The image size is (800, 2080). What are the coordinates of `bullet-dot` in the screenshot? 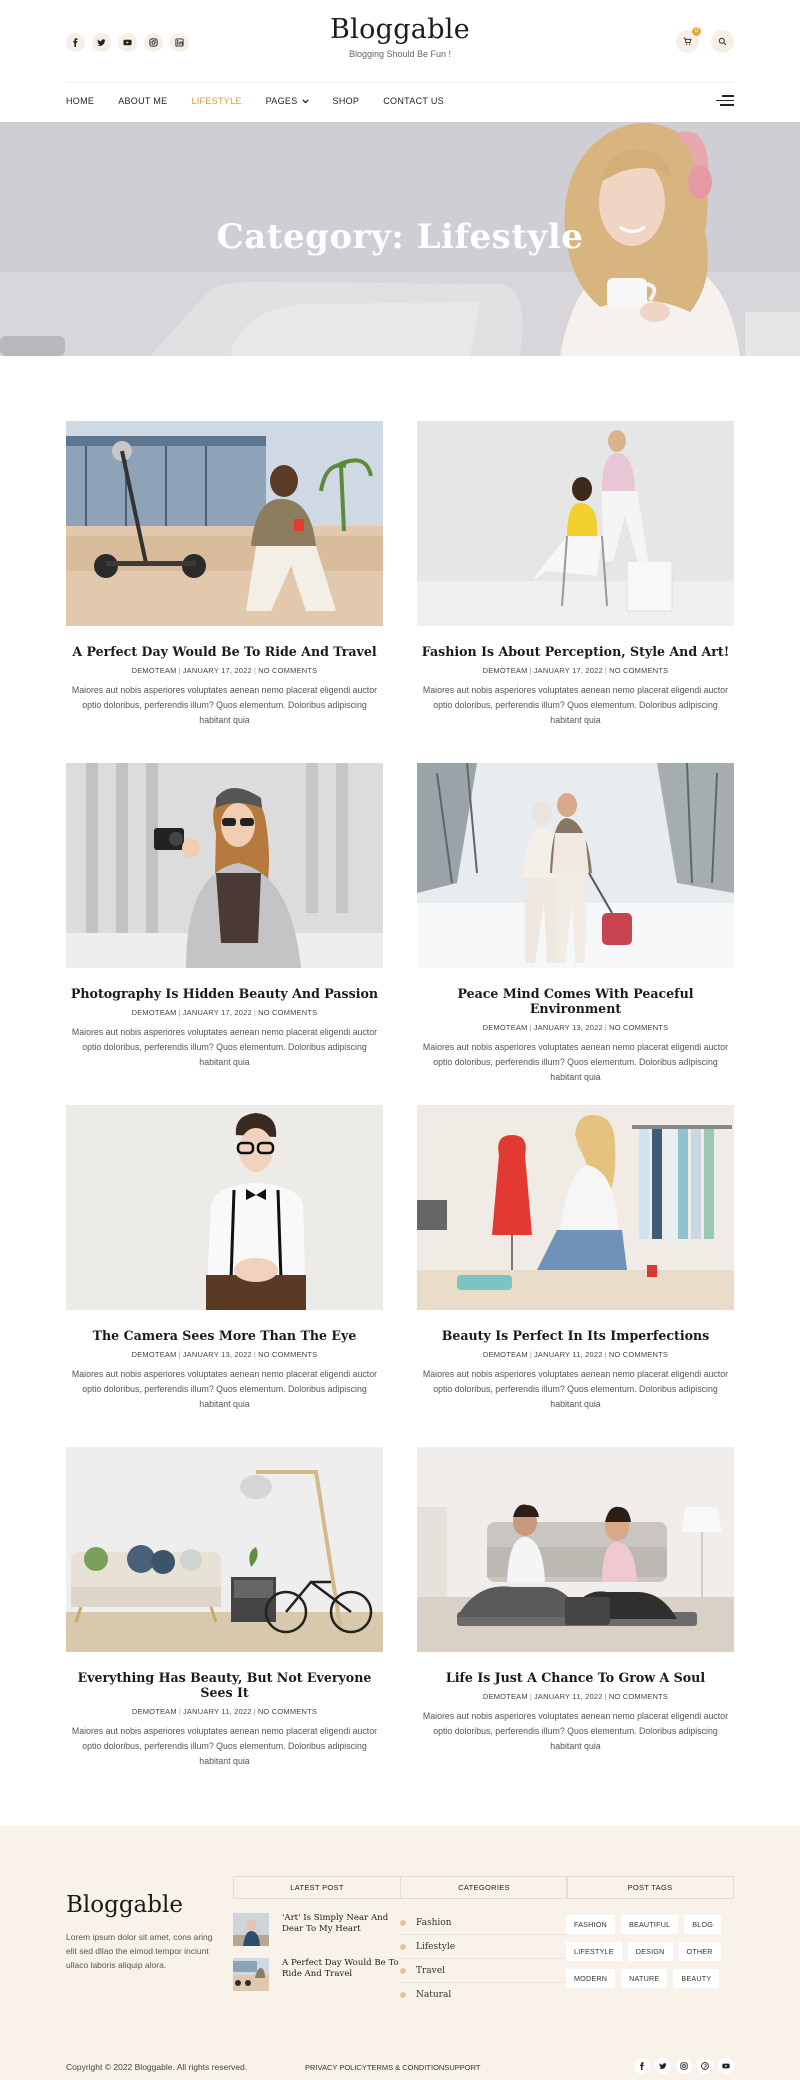 It's located at (403, 1970).